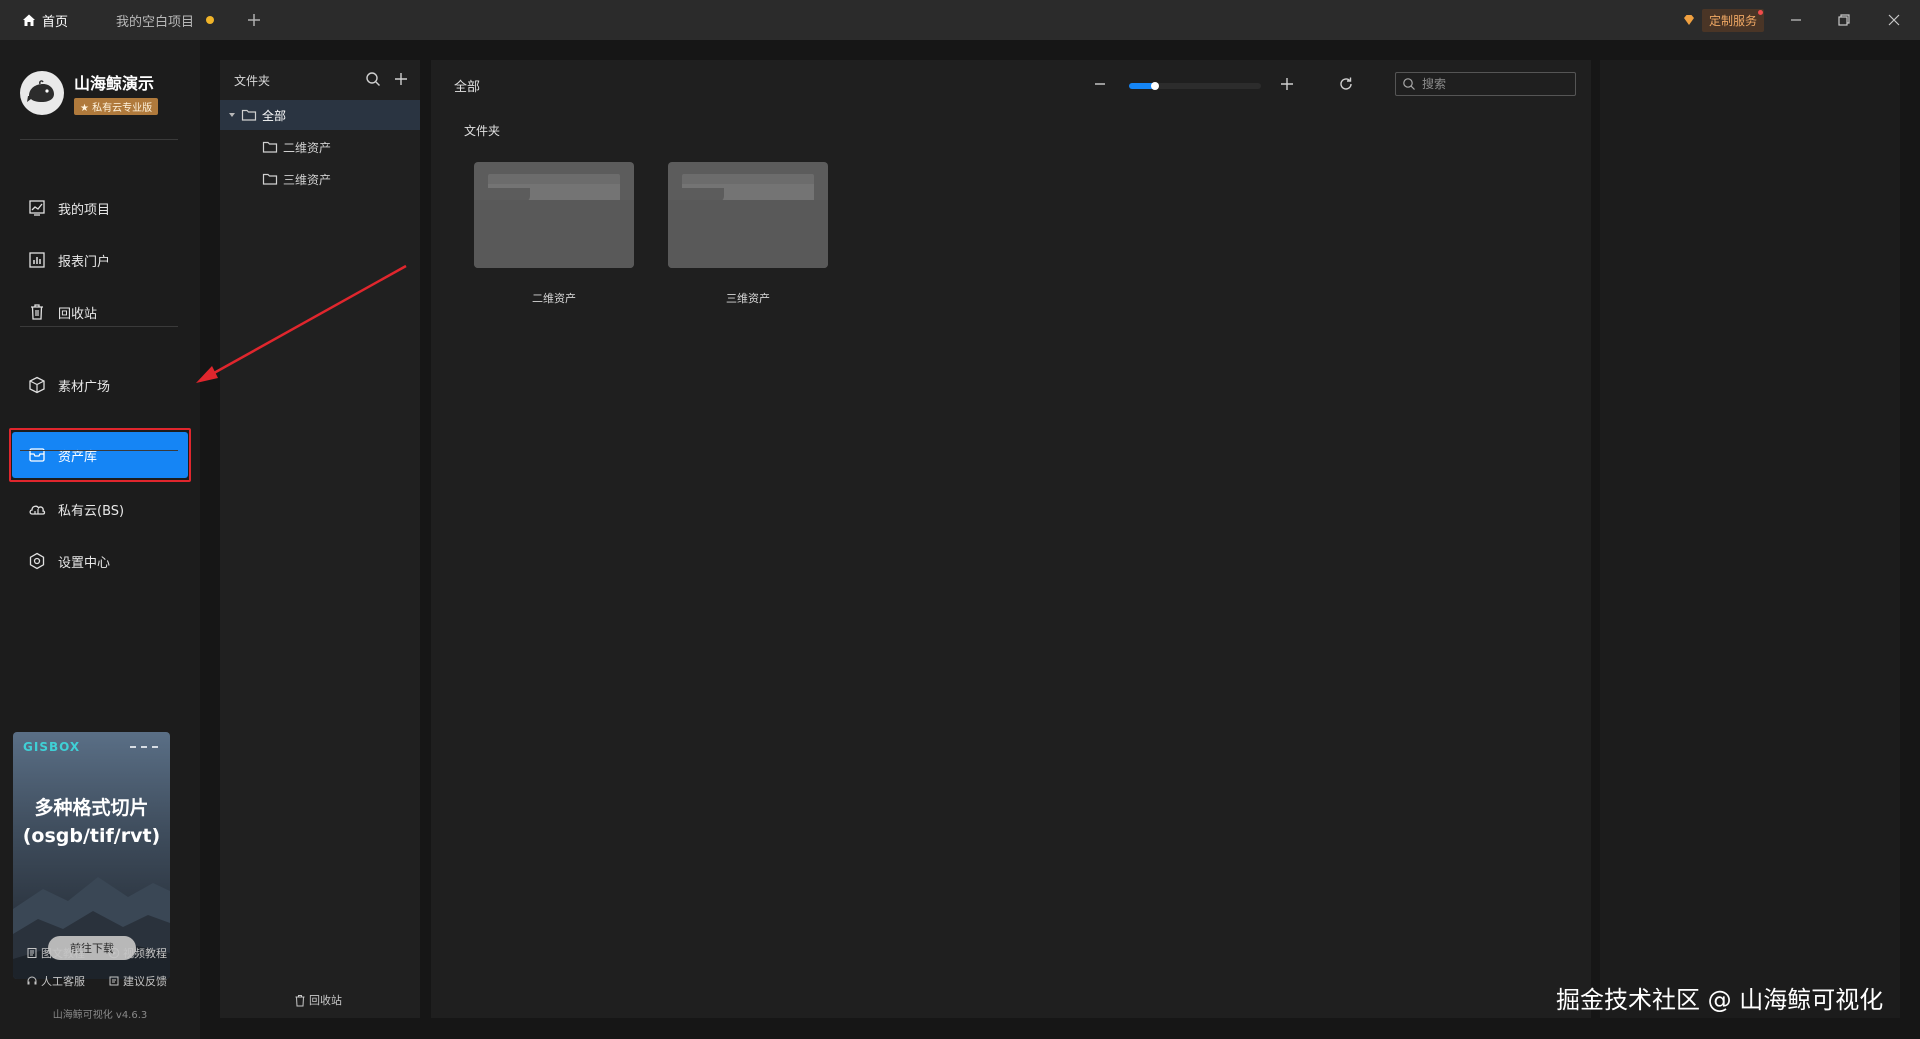 The height and width of the screenshot is (1039, 1920). What do you see at coordinates (1720, 1000) in the screenshot?
I see `watermark: 掘金技术社区 @ 山海鲸可视化` at bounding box center [1720, 1000].